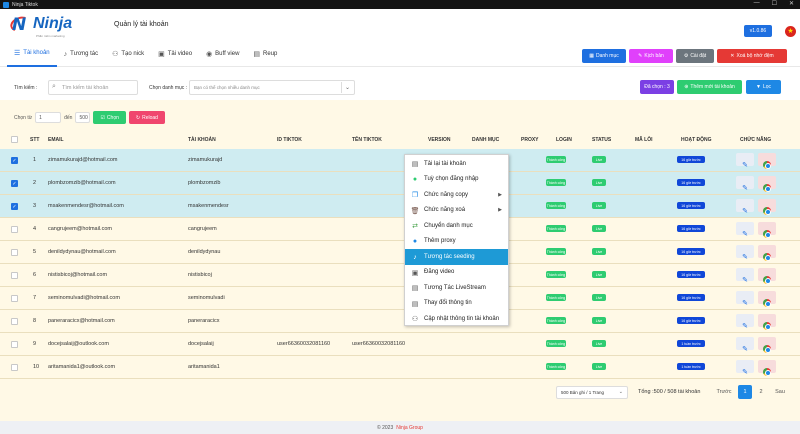 The image size is (800, 434). Describe the element at coordinates (456, 242) in the screenshot. I see `menu-item-proxy: ● Thêm proxy` at that location.